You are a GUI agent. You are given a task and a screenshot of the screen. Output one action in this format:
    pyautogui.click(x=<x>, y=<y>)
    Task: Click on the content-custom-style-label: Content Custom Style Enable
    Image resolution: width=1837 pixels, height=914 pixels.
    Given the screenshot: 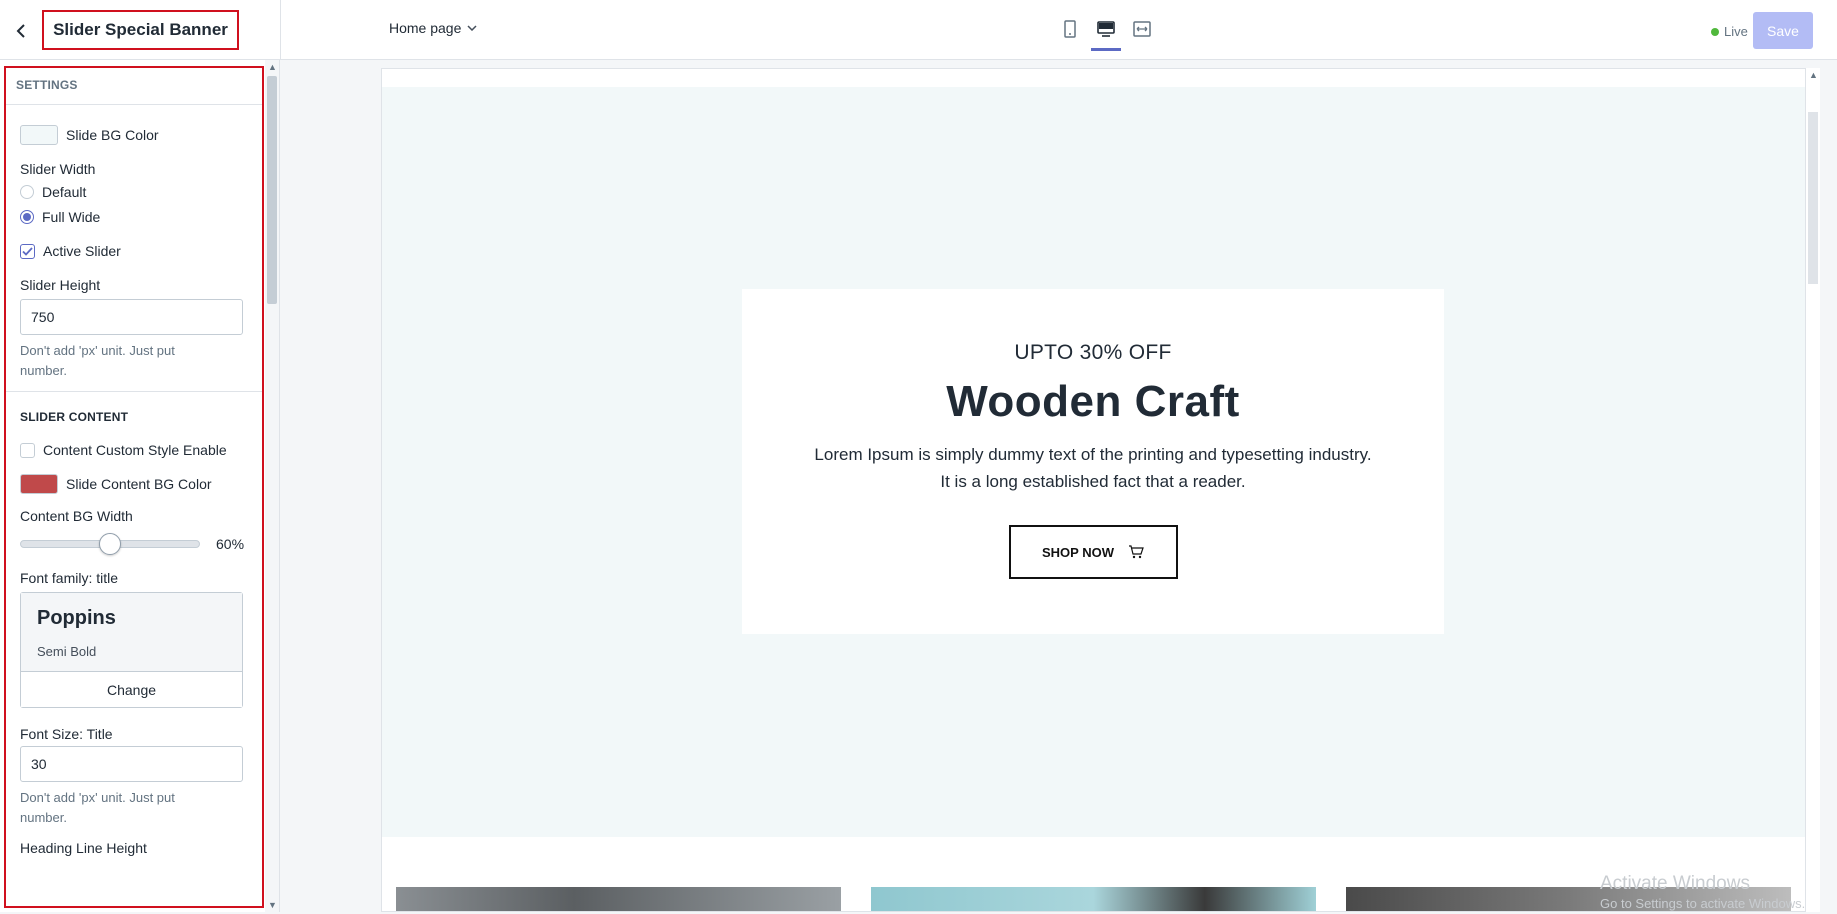 What is the action you would take?
    pyautogui.click(x=135, y=450)
    